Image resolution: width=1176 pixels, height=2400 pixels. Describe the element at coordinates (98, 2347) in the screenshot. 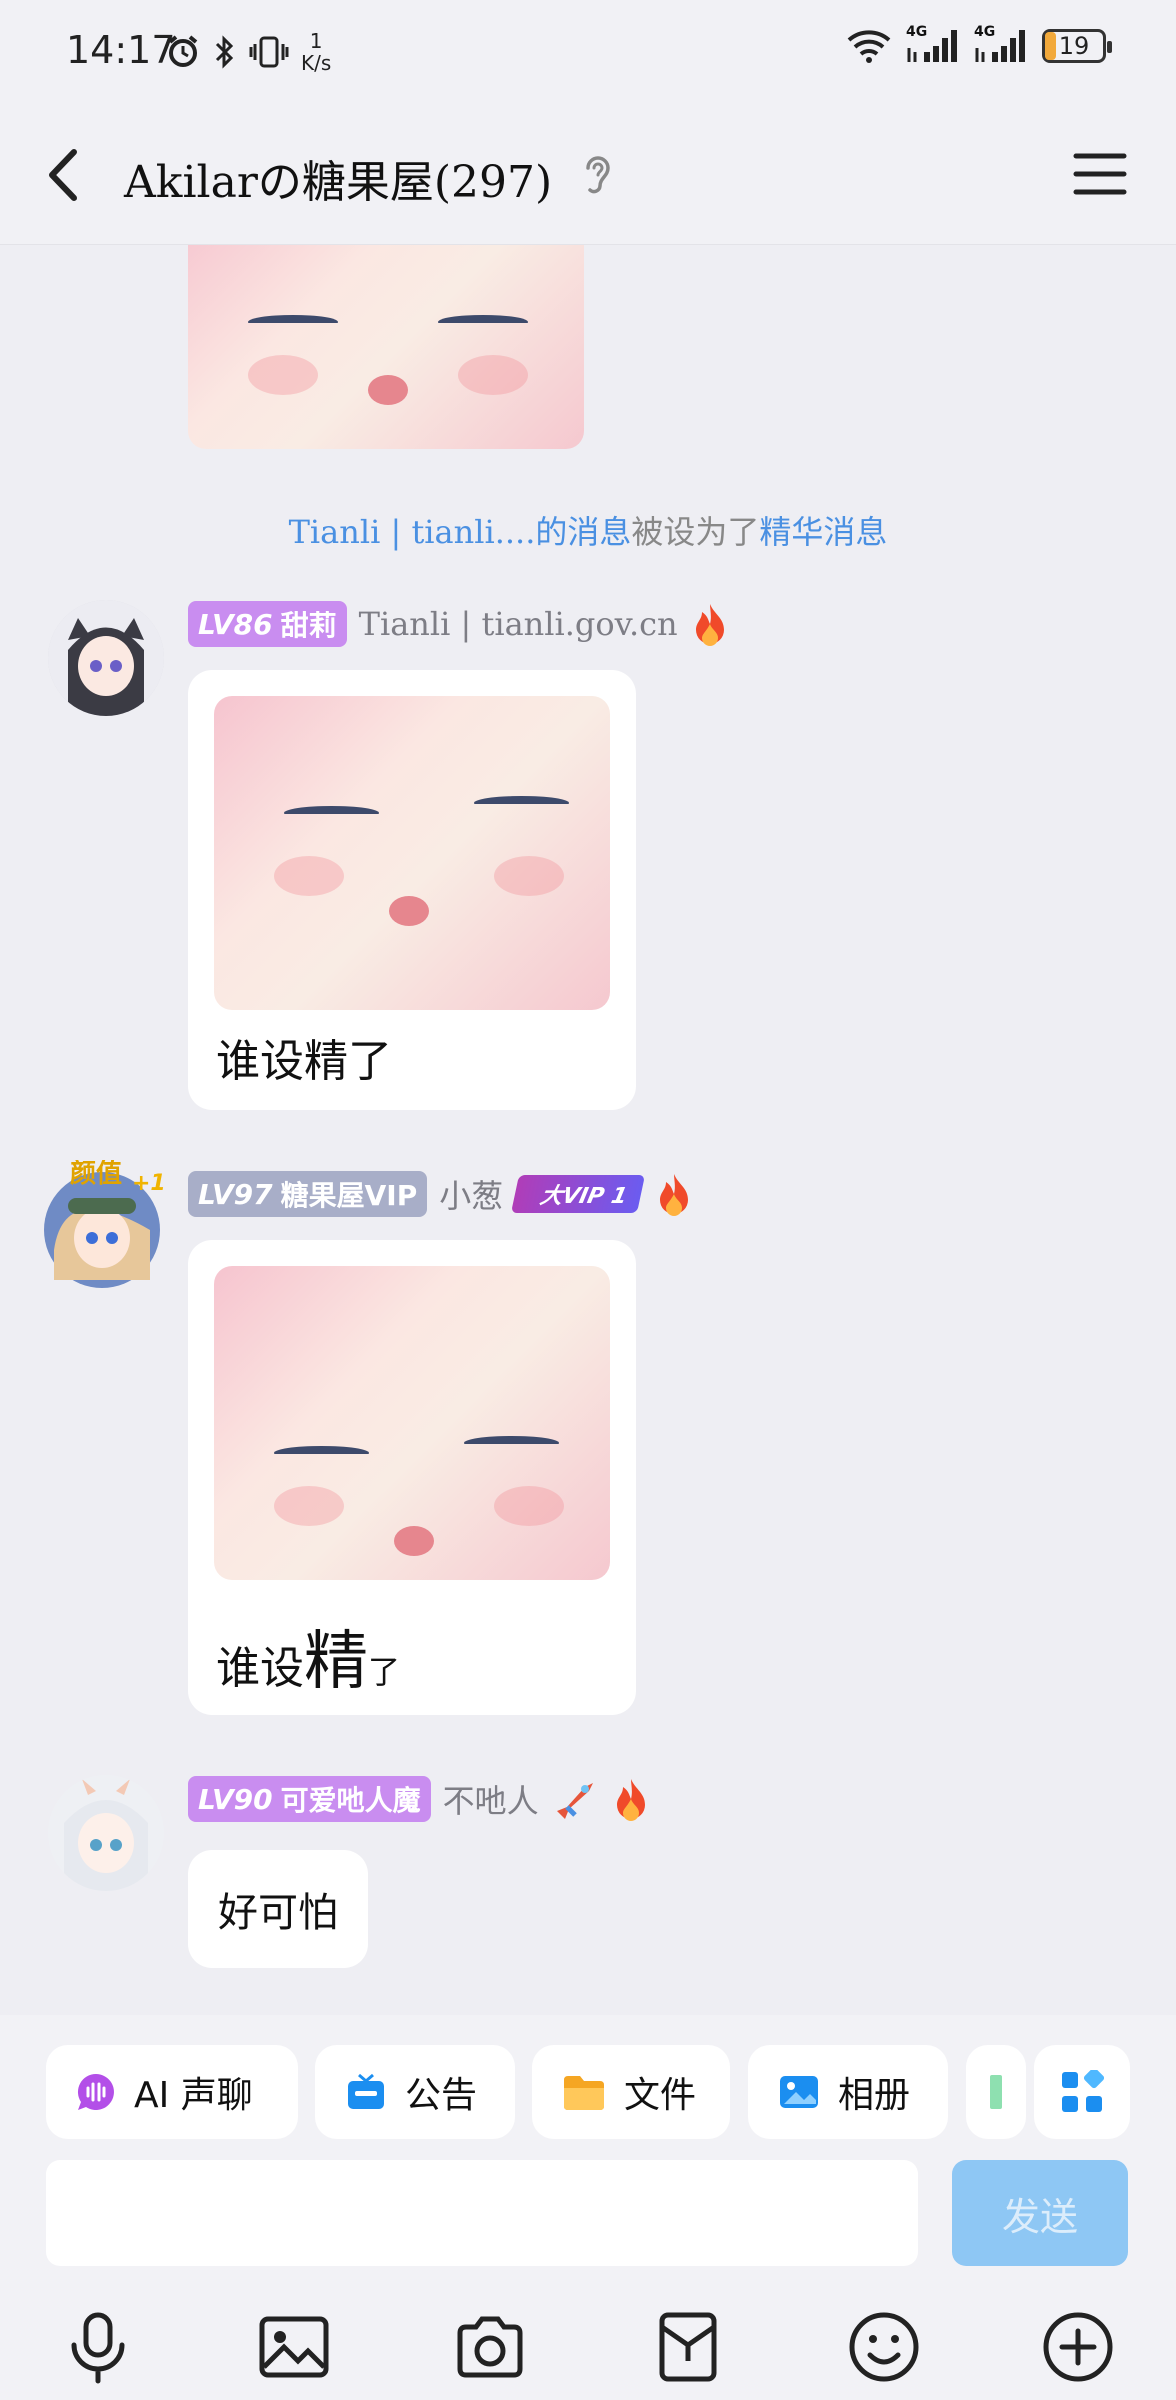

I see `microphone-icon` at that location.